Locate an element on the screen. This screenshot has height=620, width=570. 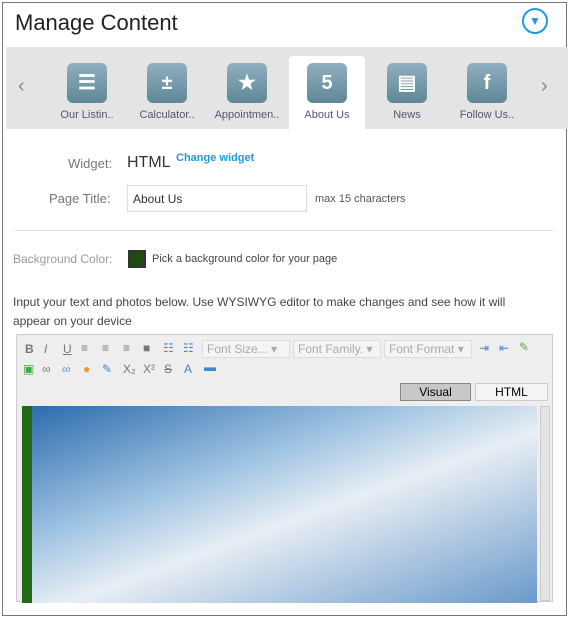
calculator-icon: ± is located at coordinates (167, 83).